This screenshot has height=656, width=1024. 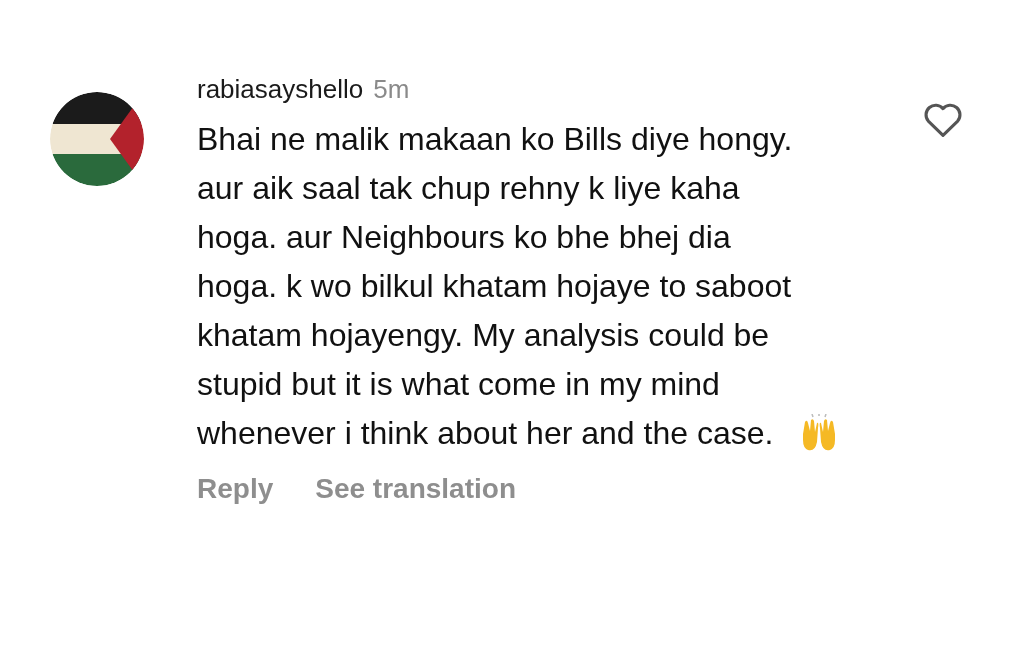 I want to click on comment-time: 5m, so click(x=391, y=89).